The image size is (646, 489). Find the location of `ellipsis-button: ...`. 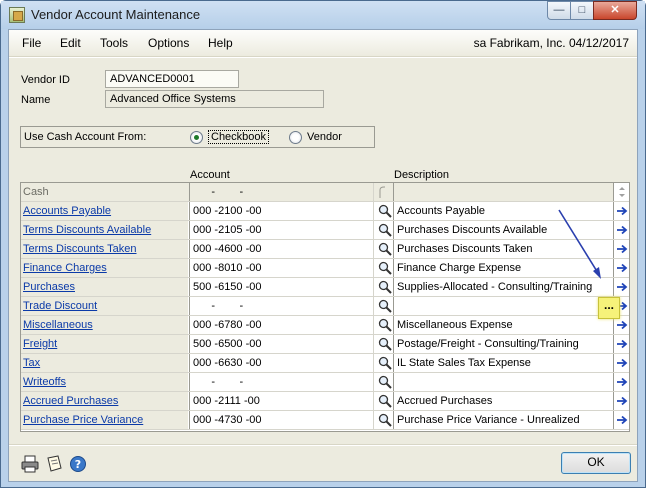

ellipsis-button: ... is located at coordinates (609, 308).